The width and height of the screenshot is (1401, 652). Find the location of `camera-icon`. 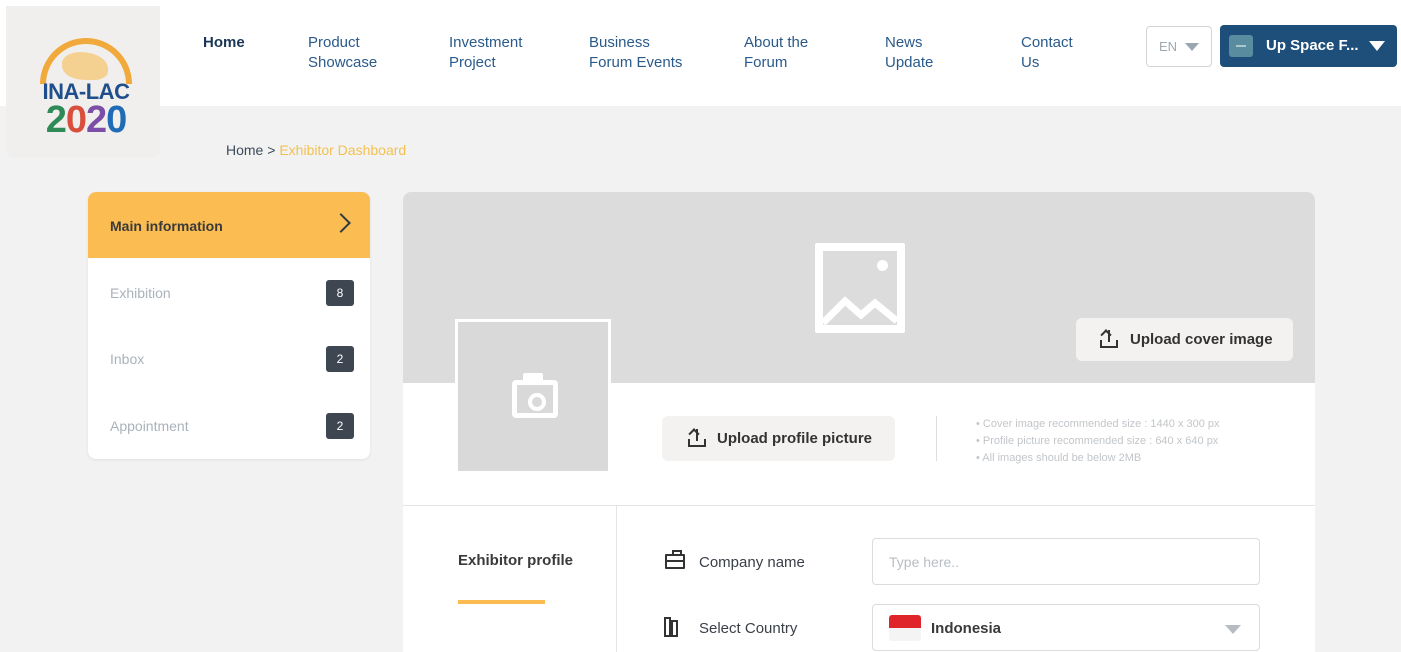

camera-icon is located at coordinates (535, 395).